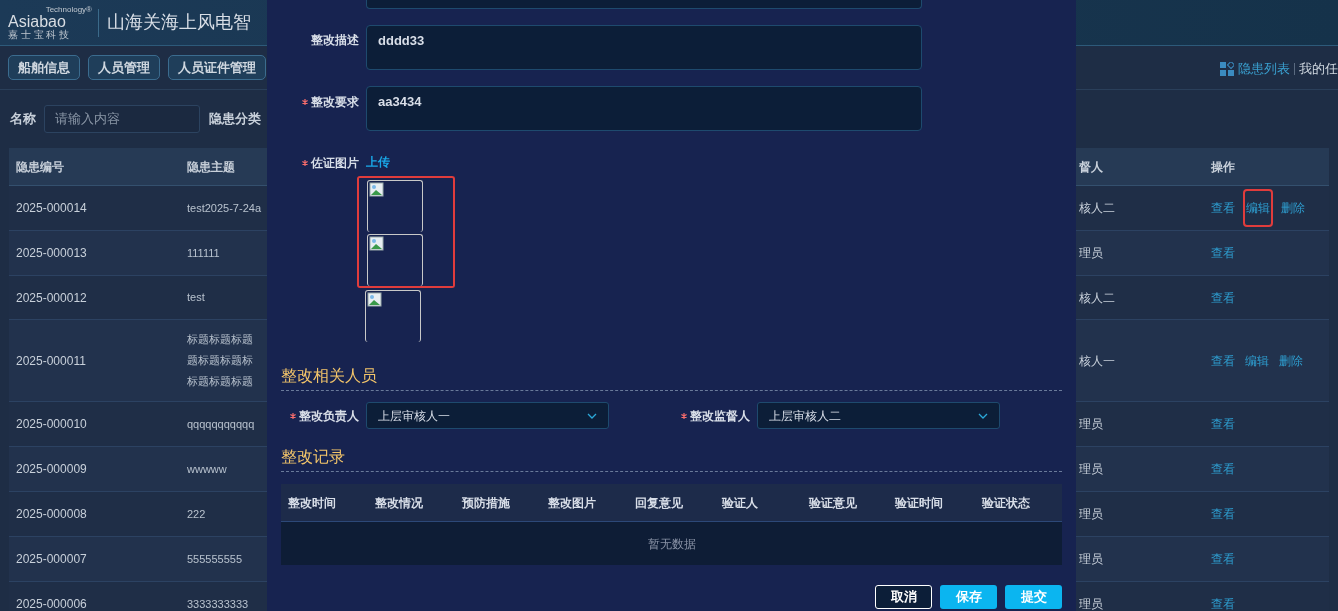 The width and height of the screenshot is (1338, 611). I want to click on table-cell-text: 题标题标题标, so click(220, 360).